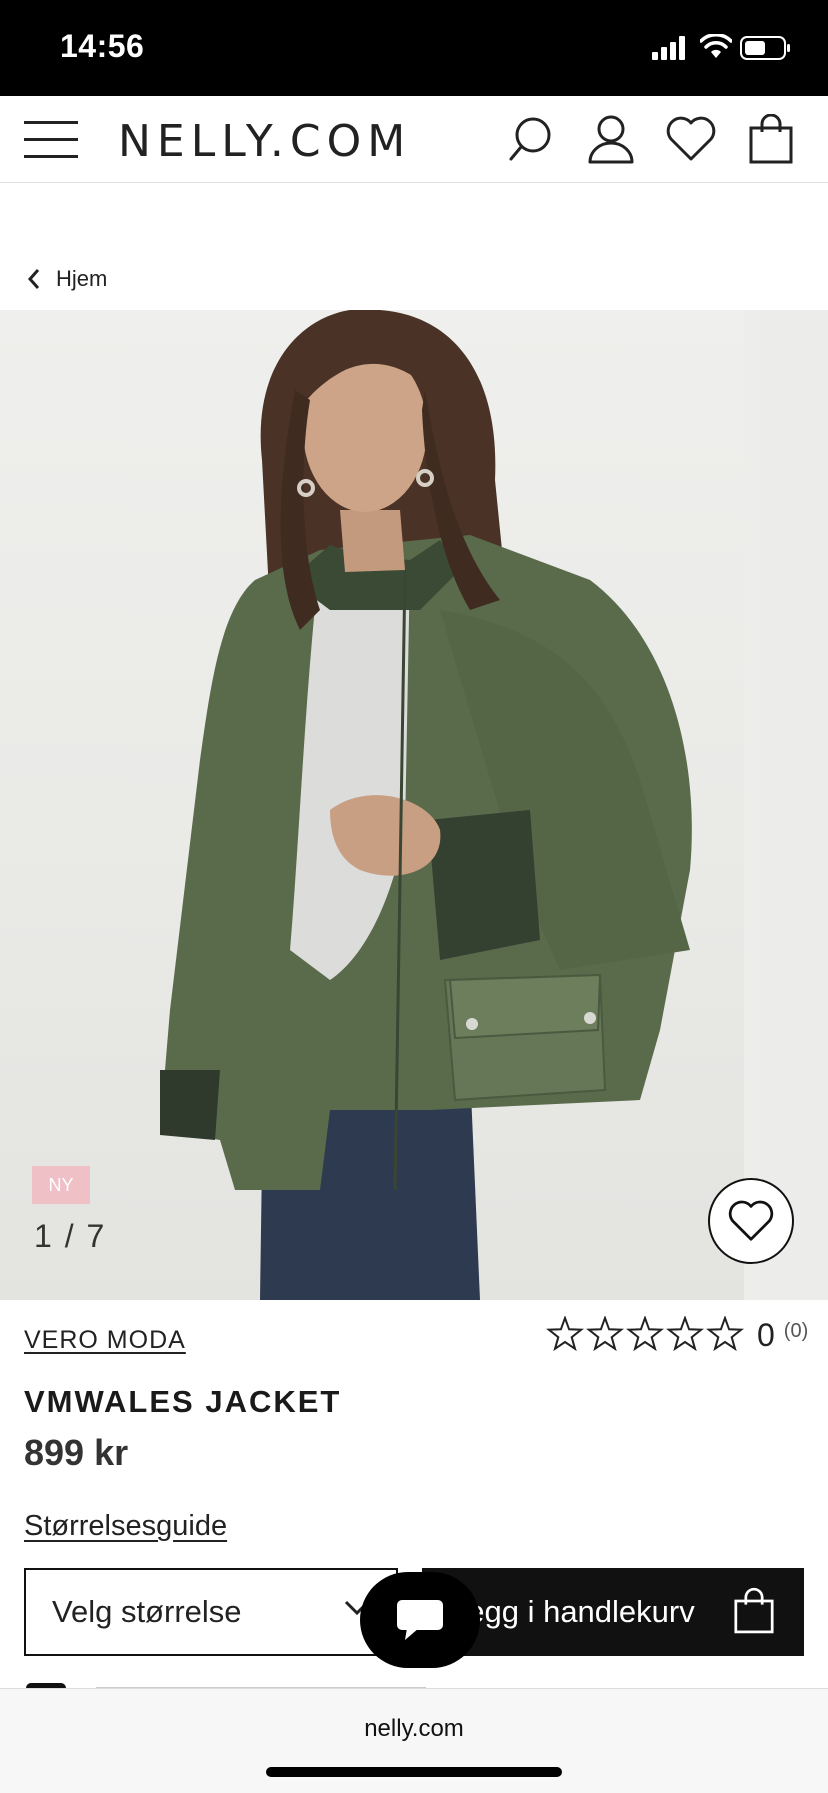 Image resolution: width=828 pixels, height=1793 pixels. Describe the element at coordinates (76, 1452) in the screenshot. I see `product-price: 899 kr` at that location.